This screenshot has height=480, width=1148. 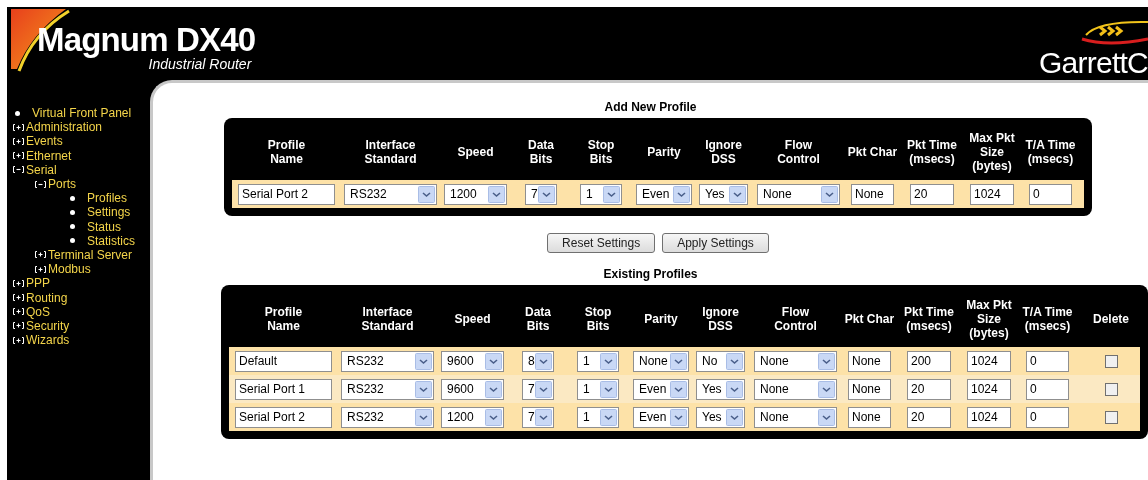 I want to click on sidebar-link: Wizards, so click(x=48, y=340).